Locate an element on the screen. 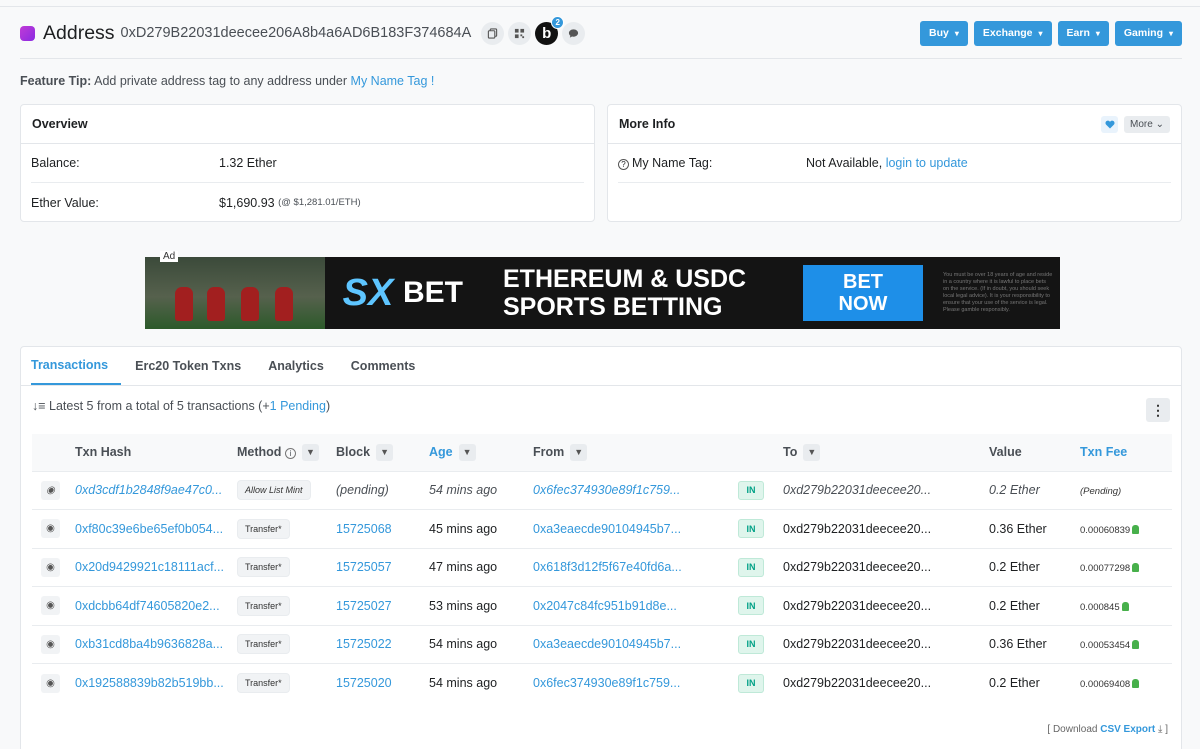 The width and height of the screenshot is (1200, 749). more-dropdown-button: More ⌄ is located at coordinates (1147, 124).